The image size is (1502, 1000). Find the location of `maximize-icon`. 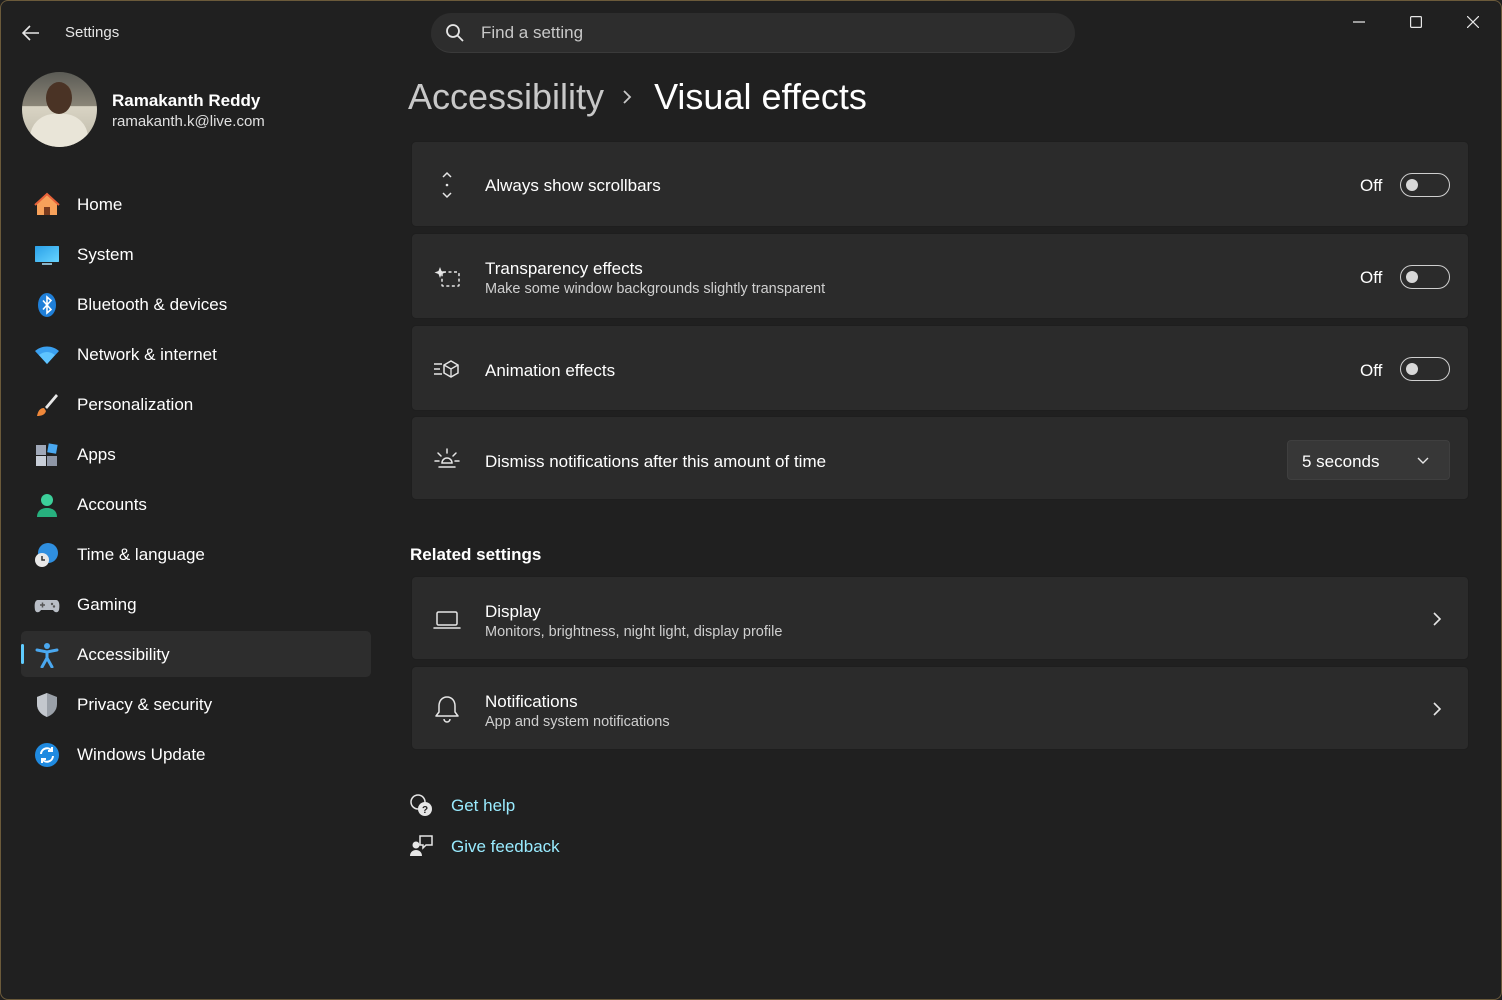

maximize-icon is located at coordinates (1416, 22).